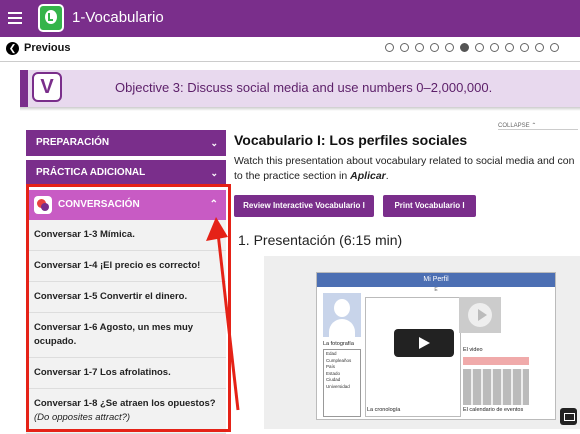 Image resolution: width=580 pixels, height=434 pixels. Describe the element at coordinates (118, 17) in the screenshot. I see `app-title: 1-Vocabulario` at that location.